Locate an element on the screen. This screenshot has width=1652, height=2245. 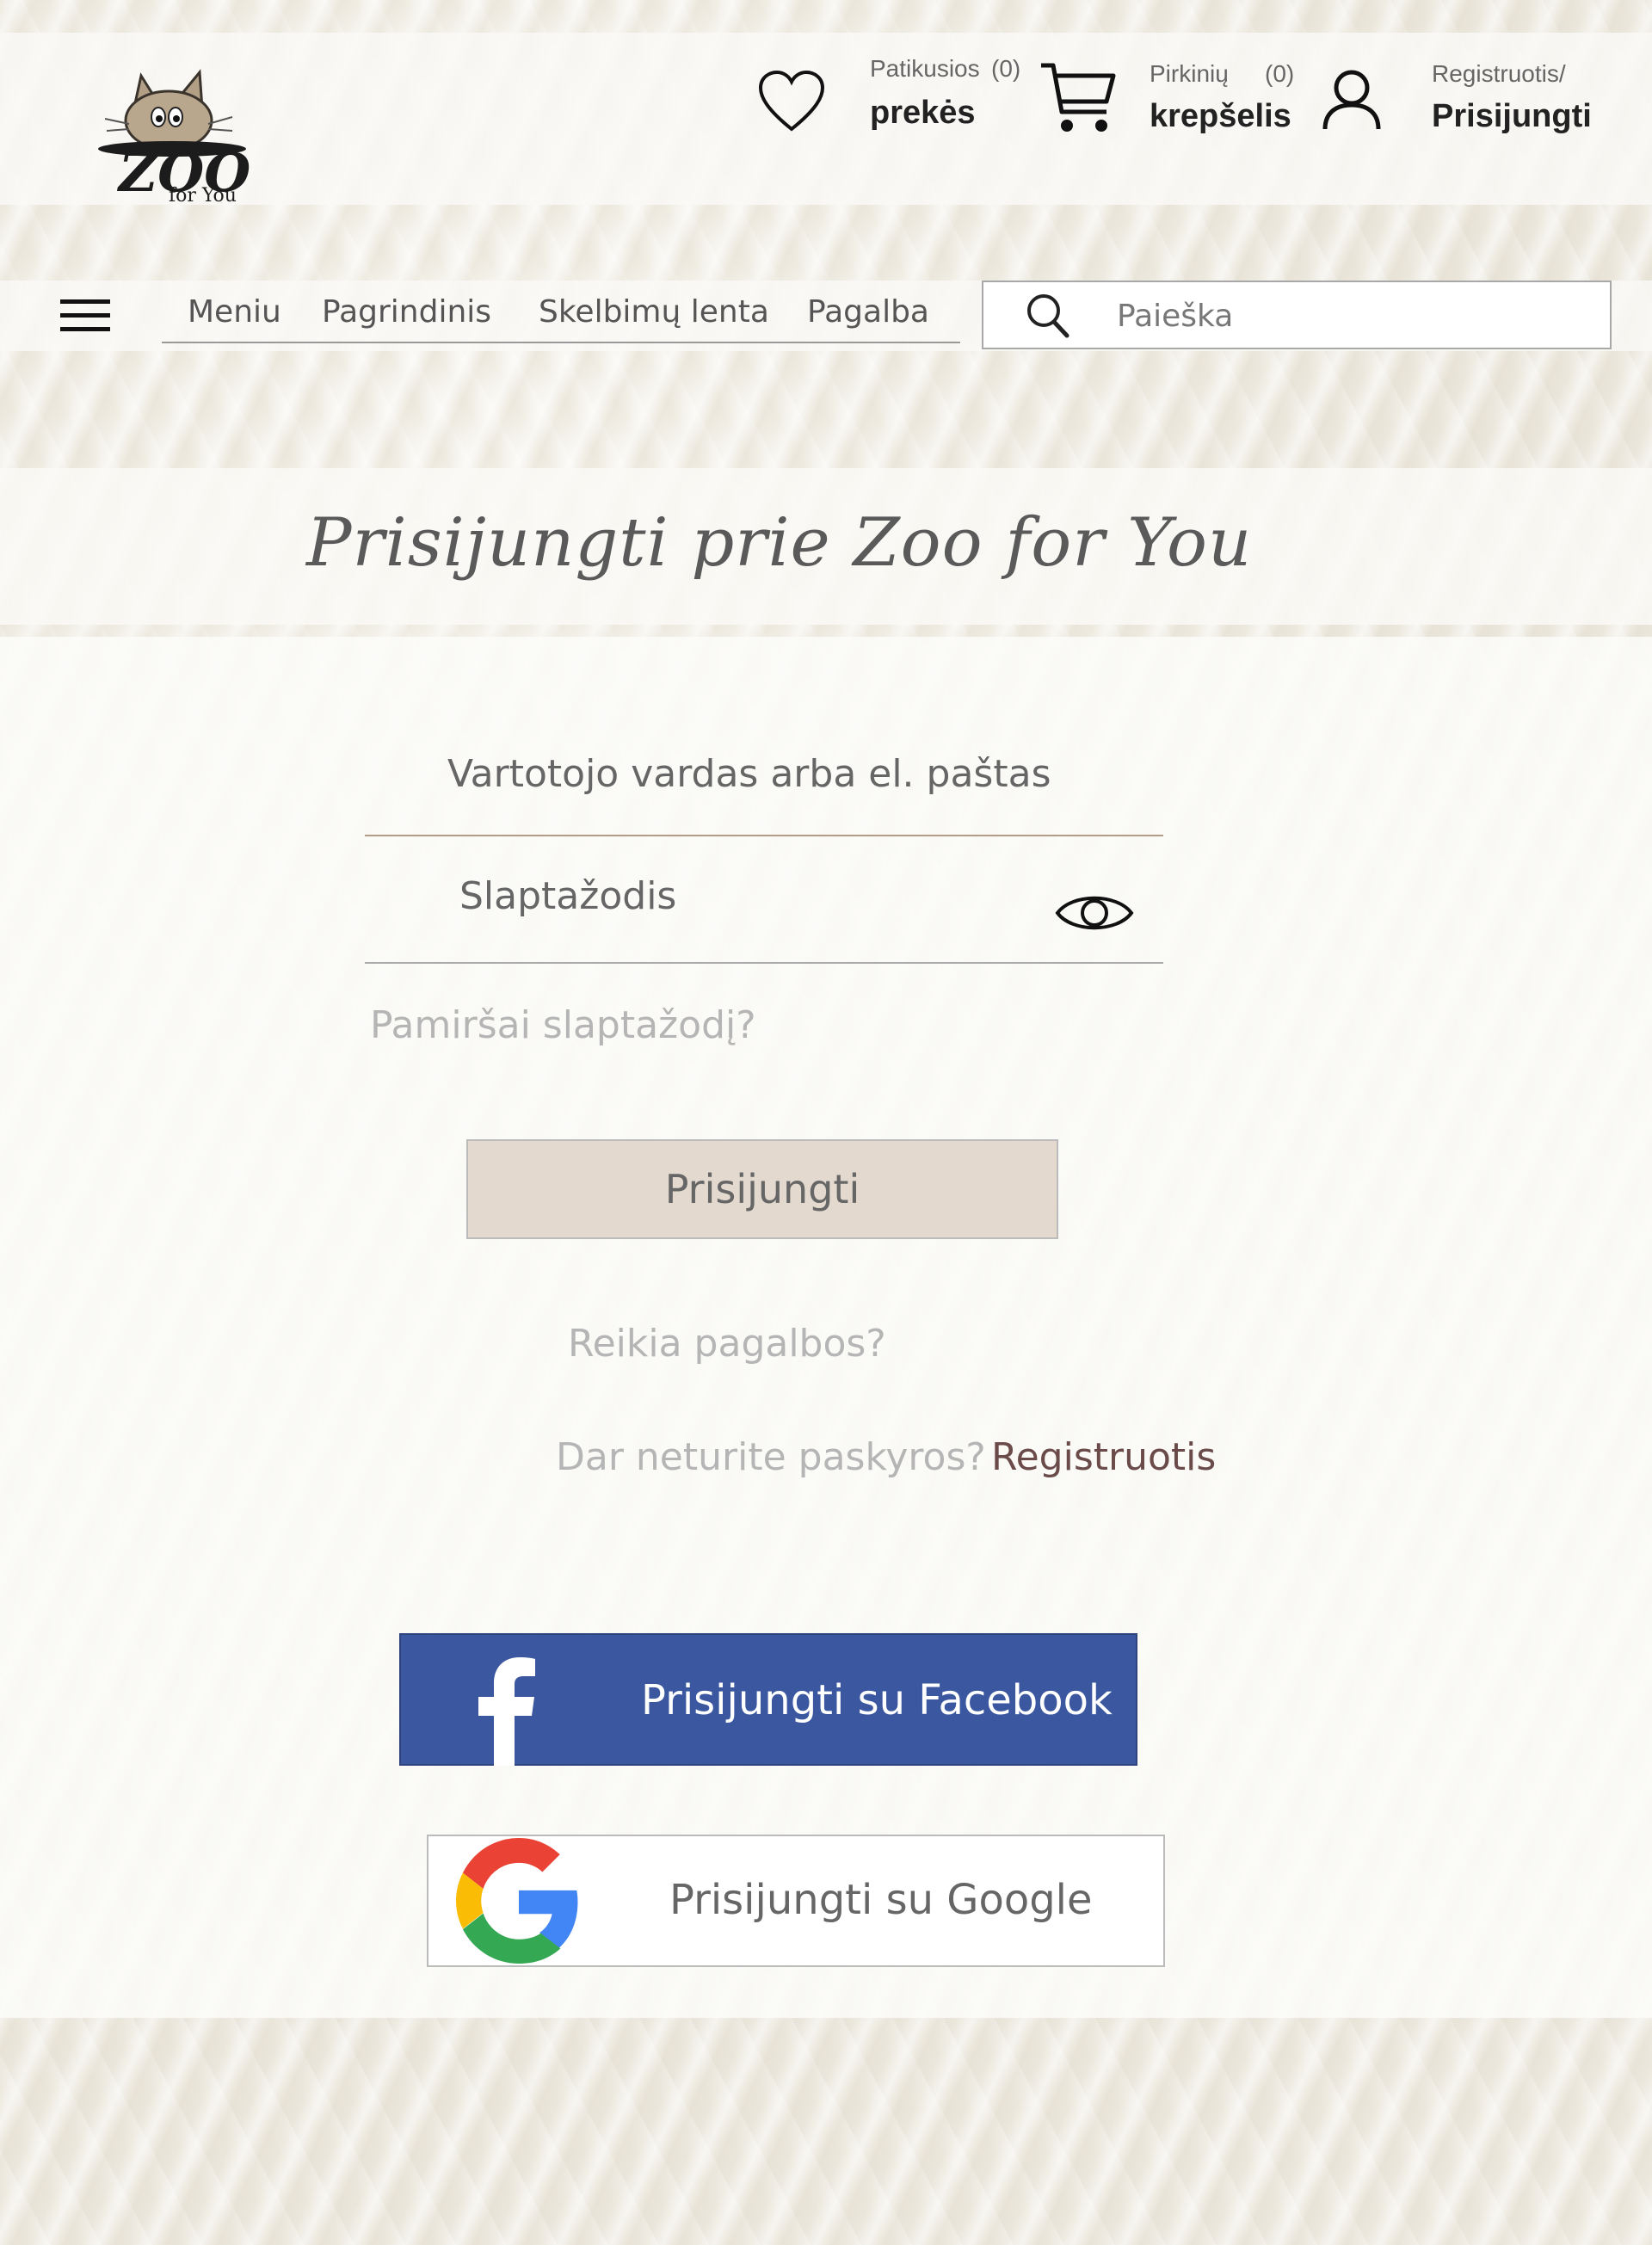
page-title: Prisijungti prie Zoo for You is located at coordinates (779, 543).